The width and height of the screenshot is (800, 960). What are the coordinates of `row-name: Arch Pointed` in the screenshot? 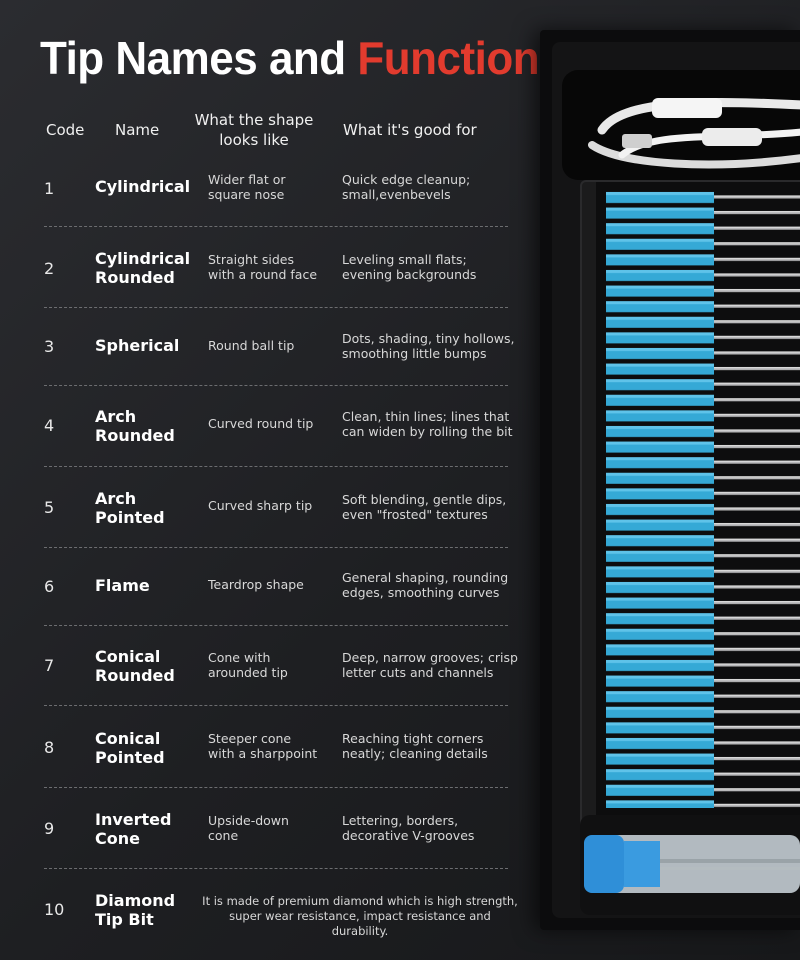 It's located at (145, 508).